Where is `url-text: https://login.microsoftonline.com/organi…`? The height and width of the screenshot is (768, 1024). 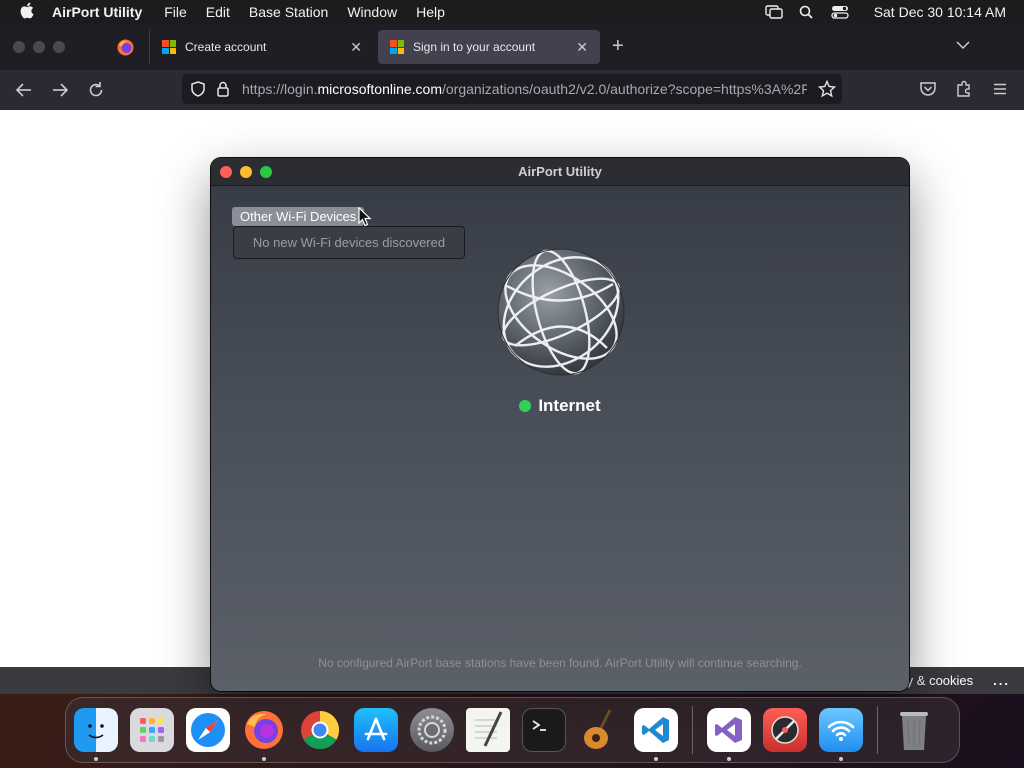
url-text: https://login.microsoftonline.com/organi… is located at coordinates (524, 89).